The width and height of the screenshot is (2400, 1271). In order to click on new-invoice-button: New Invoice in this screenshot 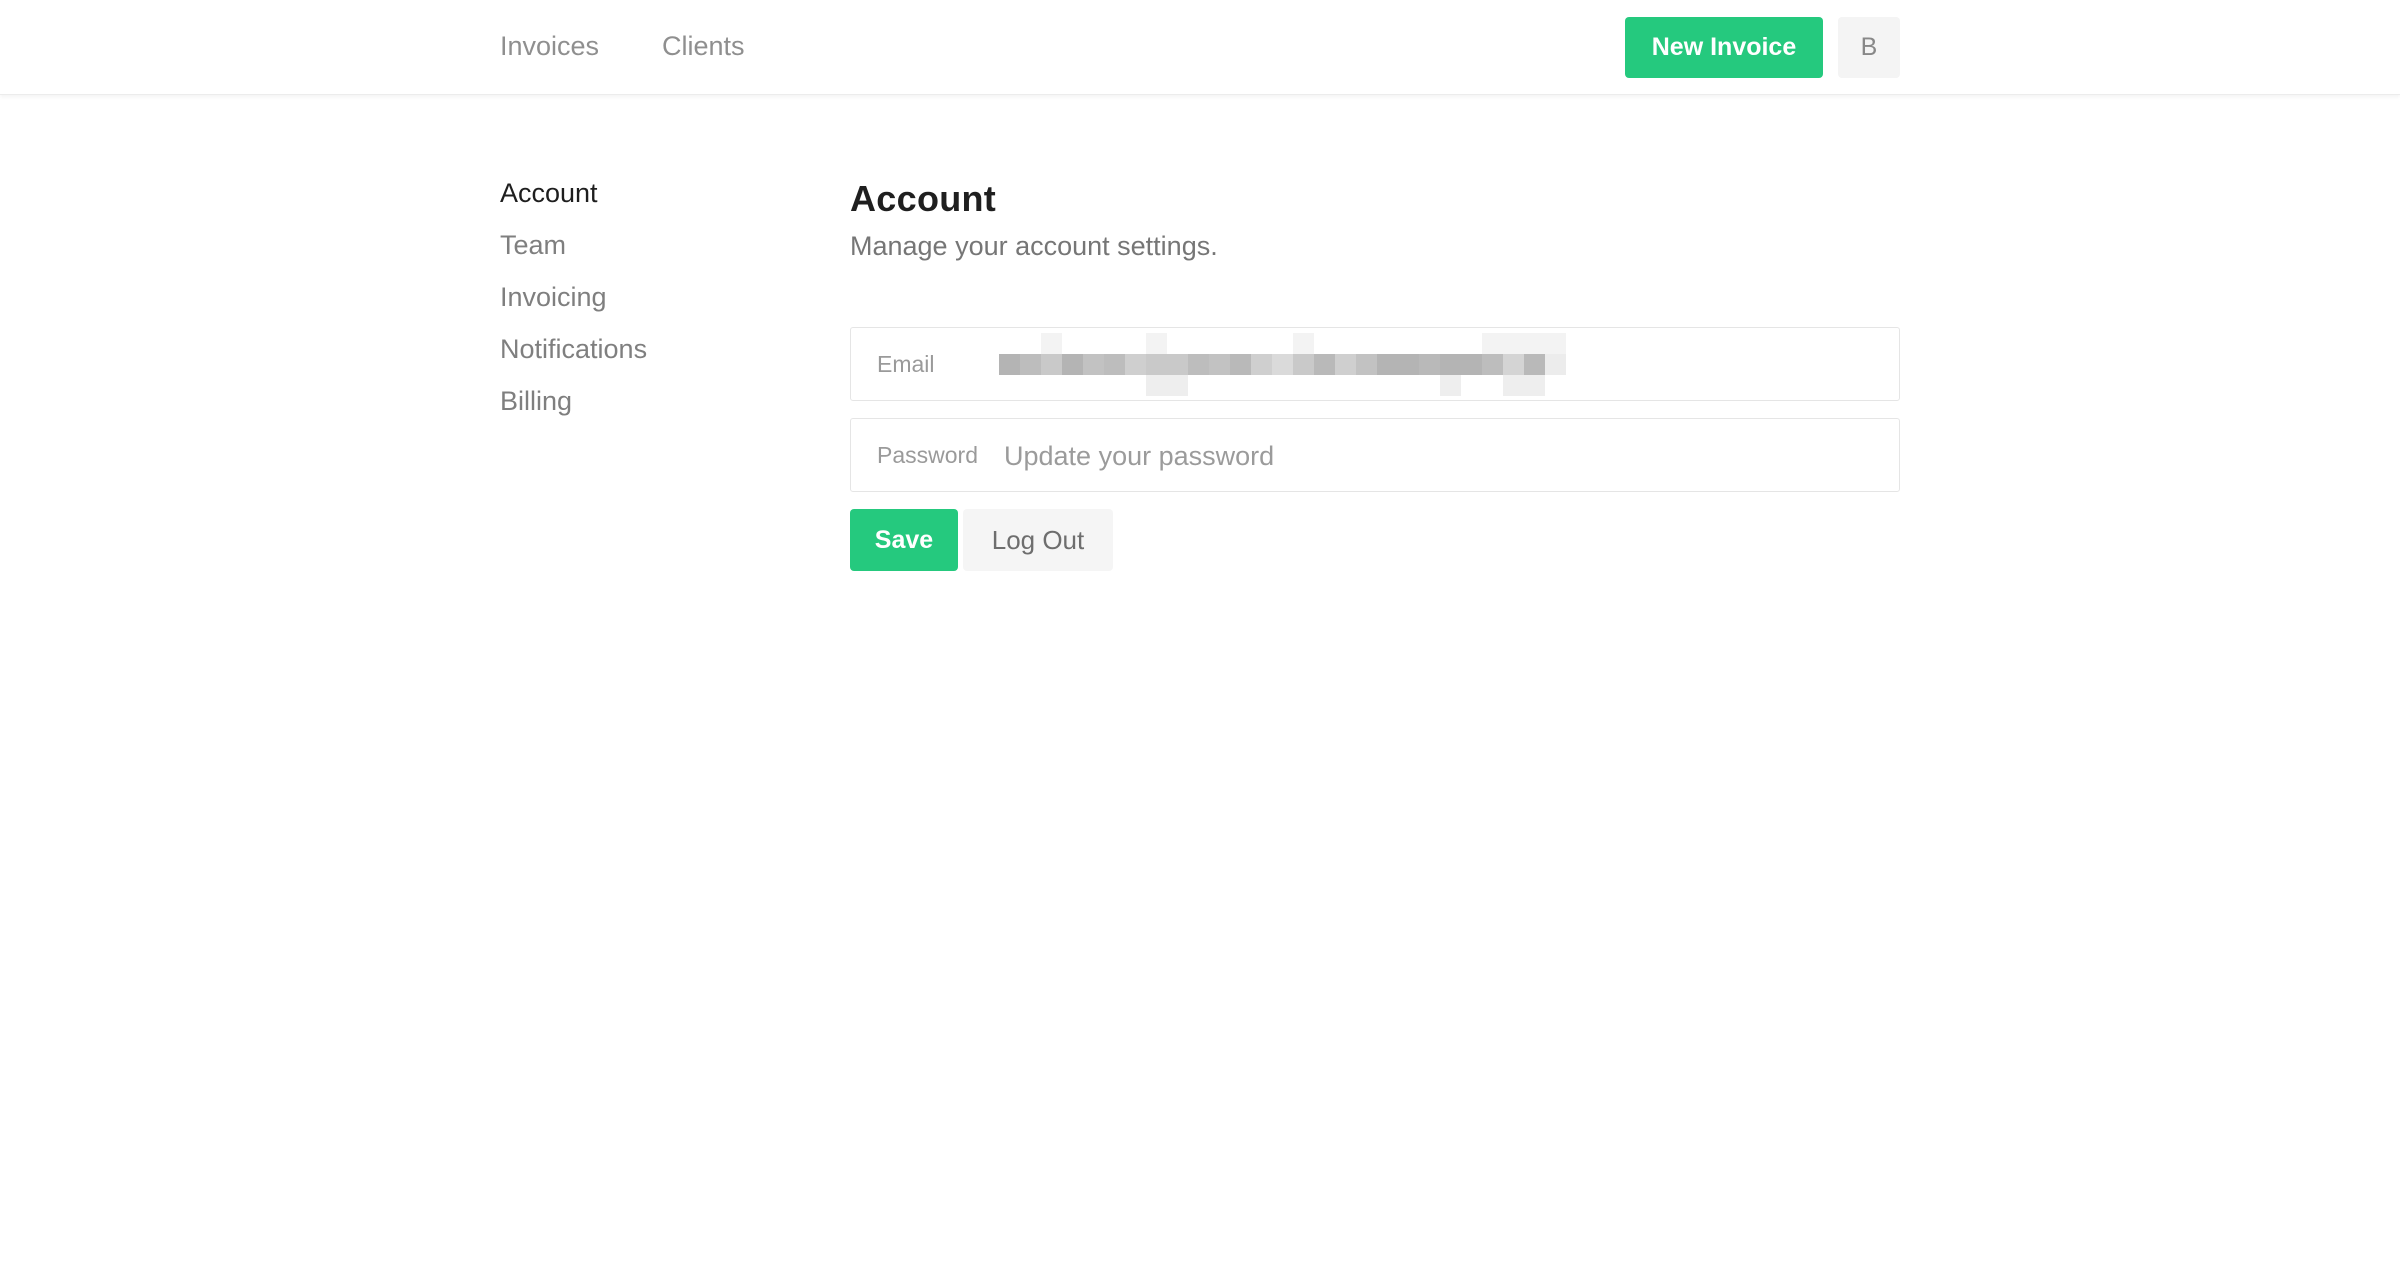, I will do `click(1724, 47)`.